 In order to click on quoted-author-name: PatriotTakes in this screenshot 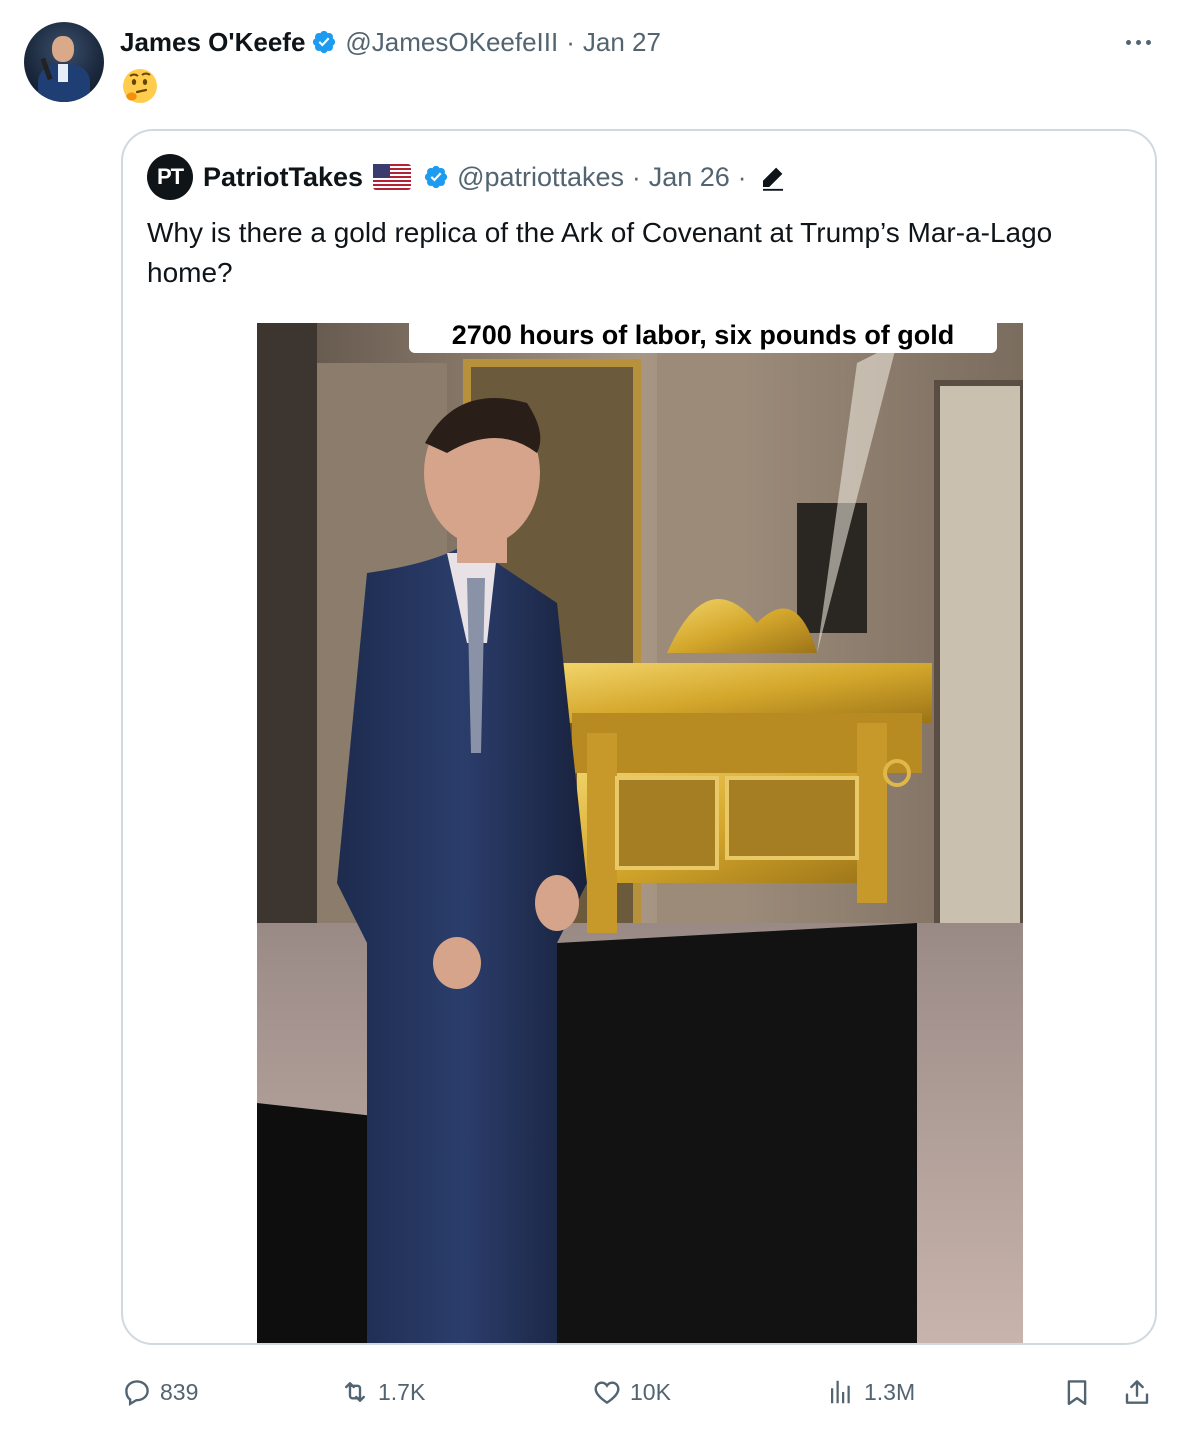, I will do `click(283, 177)`.